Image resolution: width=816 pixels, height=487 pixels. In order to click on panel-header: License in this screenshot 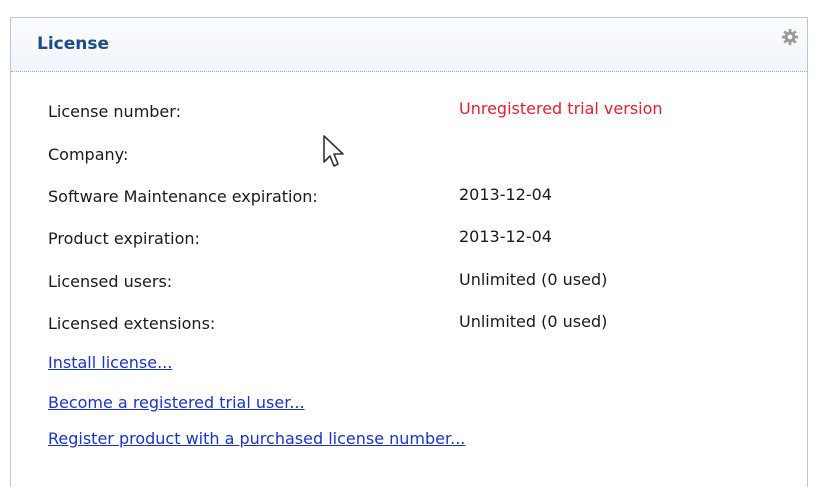, I will do `click(409, 45)`.